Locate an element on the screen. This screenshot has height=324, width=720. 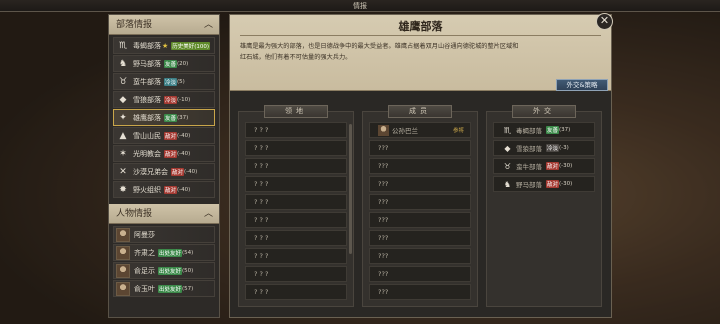
person-name: 俞玉叶 is located at coordinates (144, 288).